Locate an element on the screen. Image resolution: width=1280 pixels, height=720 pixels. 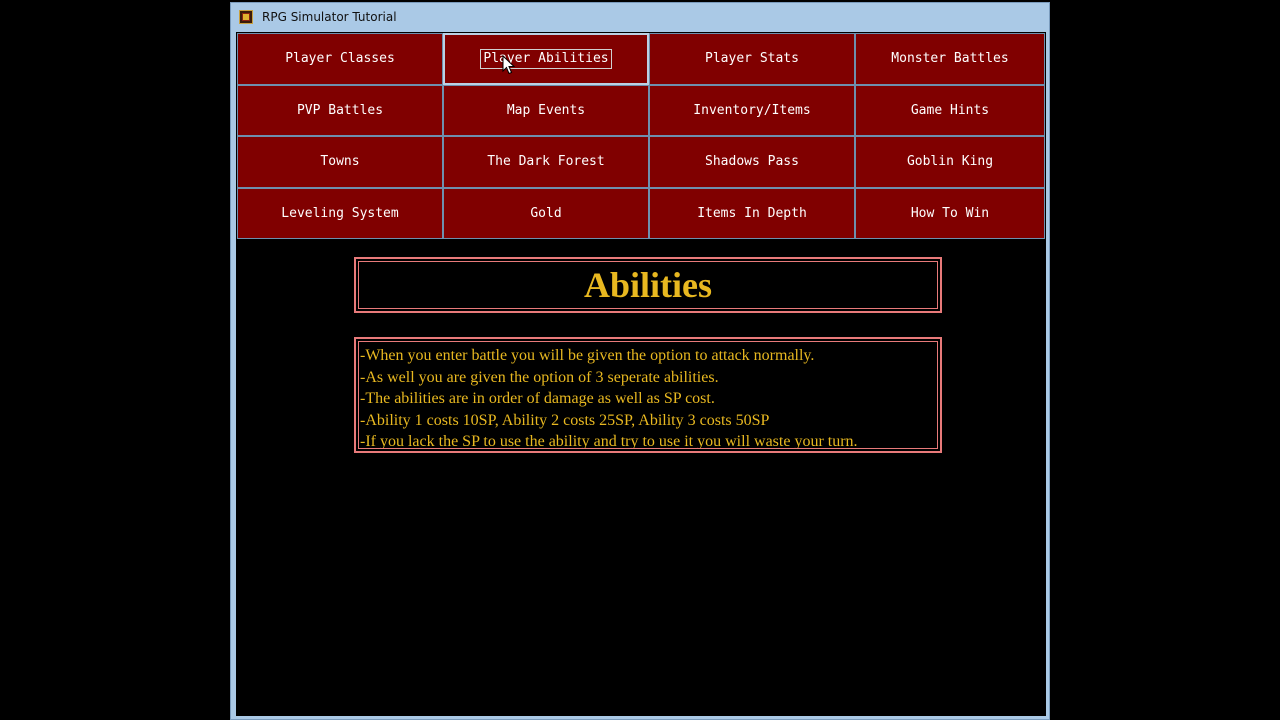
mouse-pointer-icon is located at coordinates (509, 65).